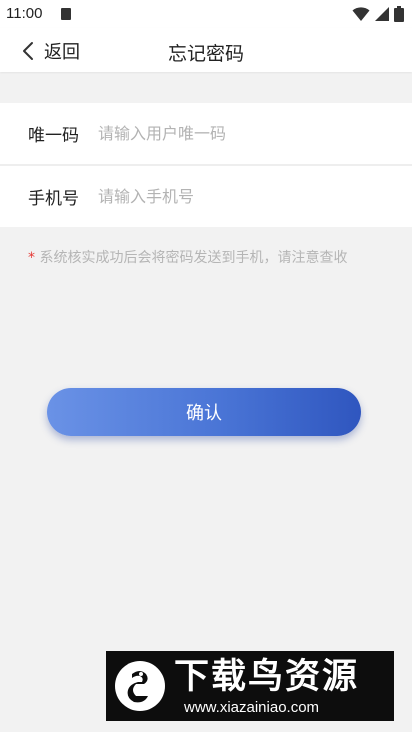 This screenshot has height=732, width=412. Describe the element at coordinates (193, 258) in the screenshot. I see `hint-message: 系统核实成功后会将密码发送到手机，请注意查收` at that location.